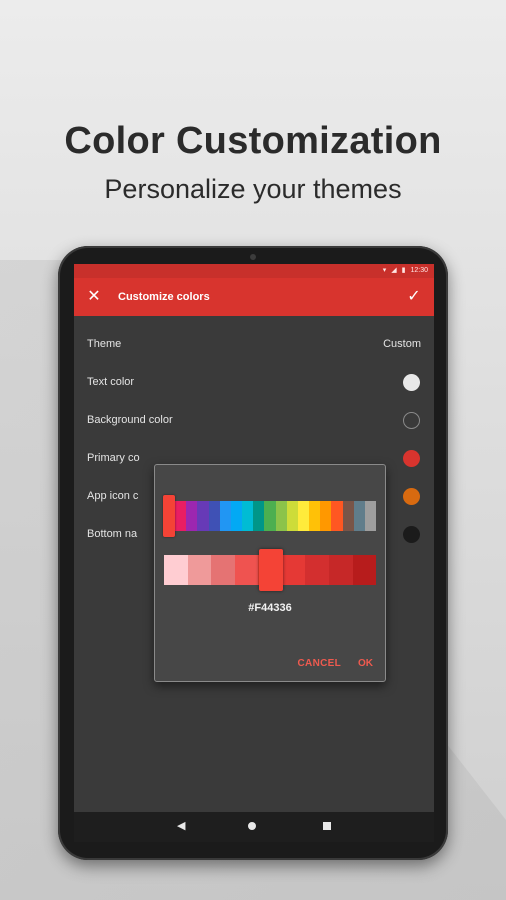 The image size is (506, 900). Describe the element at coordinates (402, 344) in the screenshot. I see `setting-value: Custom` at that location.